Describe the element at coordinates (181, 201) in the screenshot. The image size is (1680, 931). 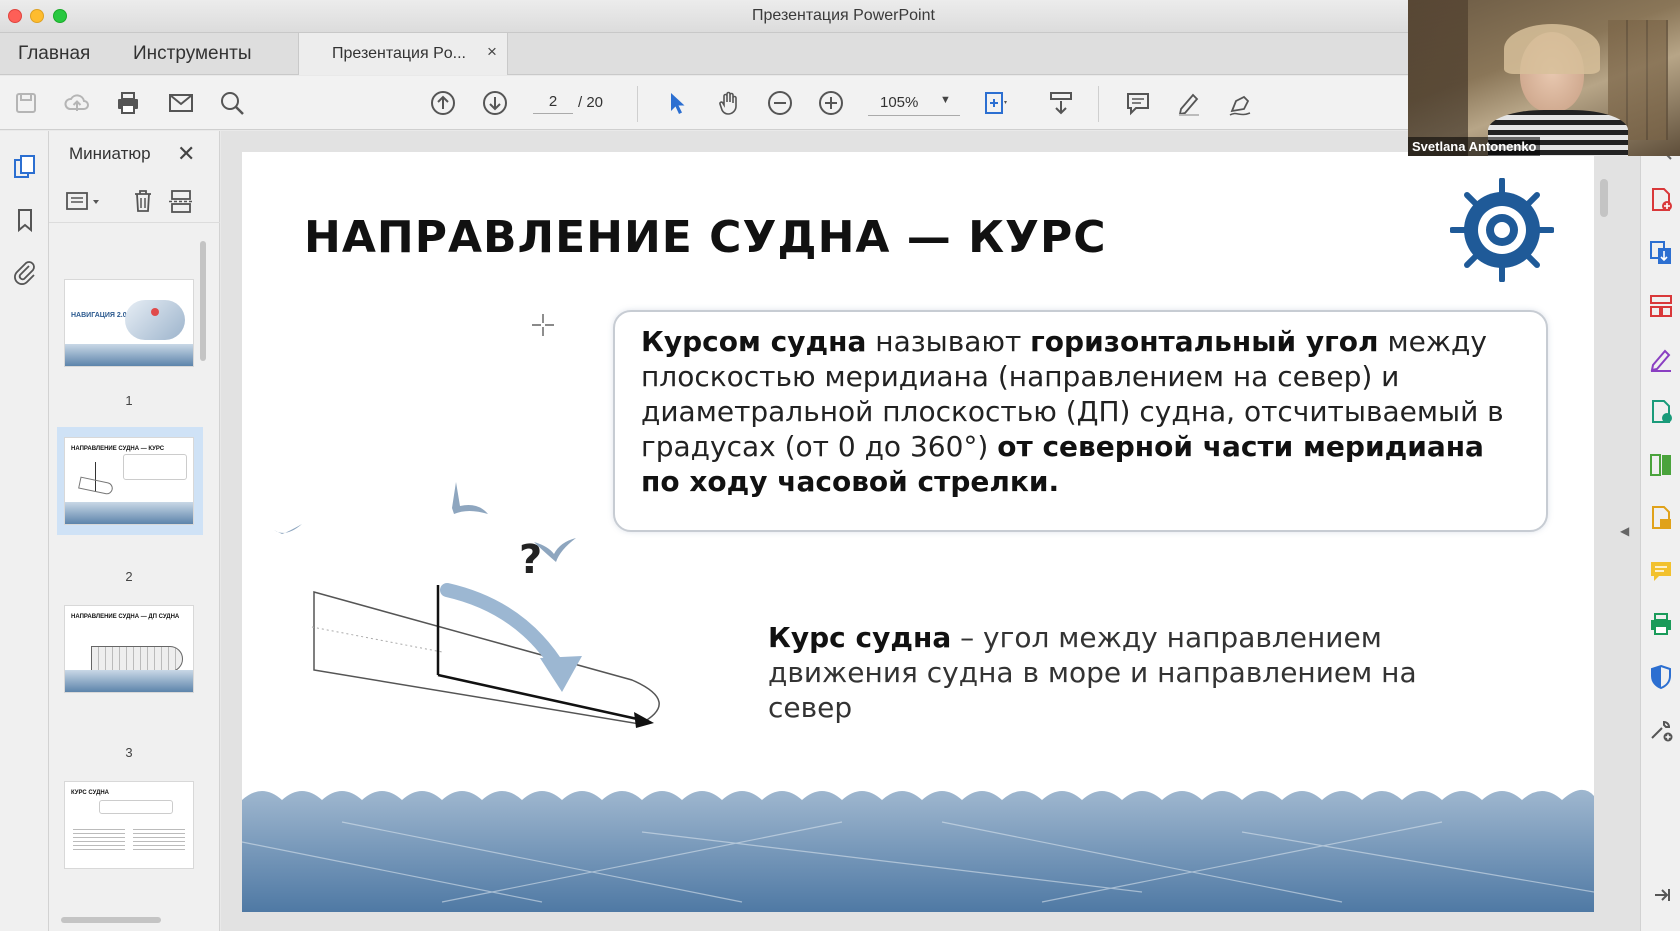
I see `split-page-icon` at that location.